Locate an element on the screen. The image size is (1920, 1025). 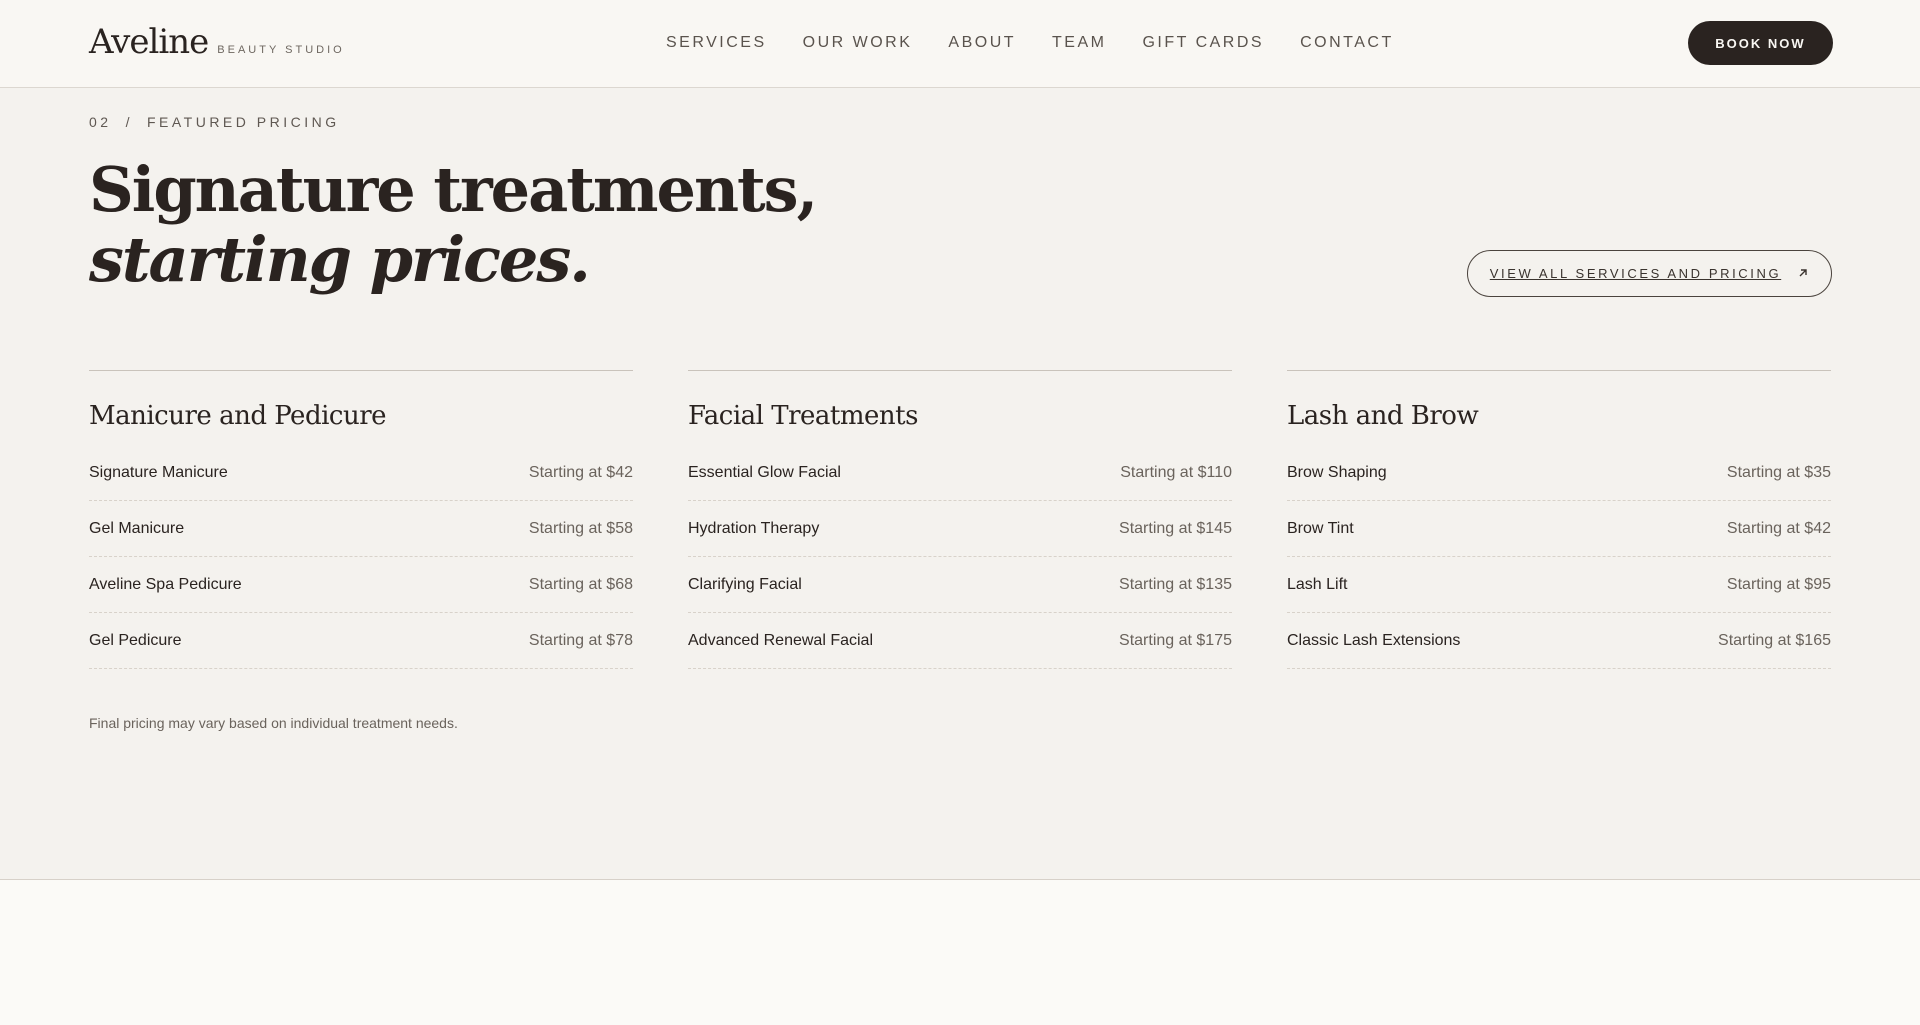
service-price: Starting at $135 is located at coordinates (1175, 584).